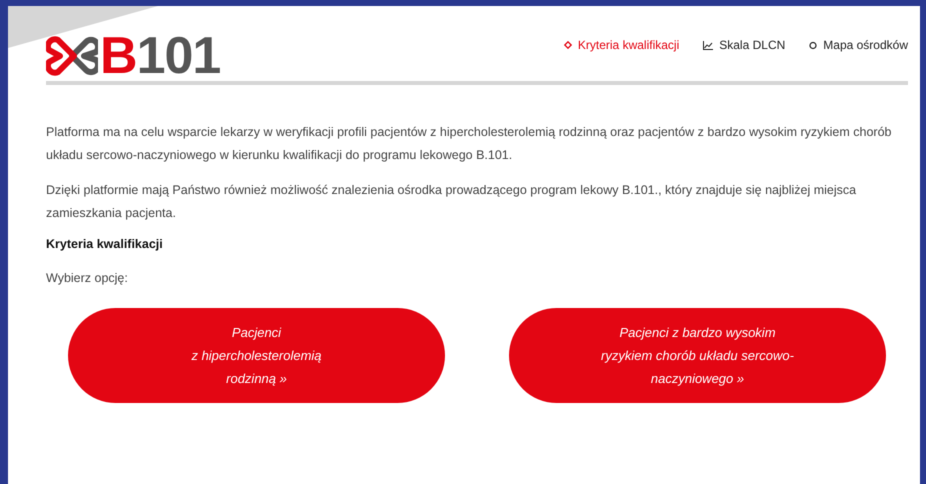  What do you see at coordinates (622, 45) in the screenshot?
I see `nav-link: Kryteria kwalifikacji` at bounding box center [622, 45].